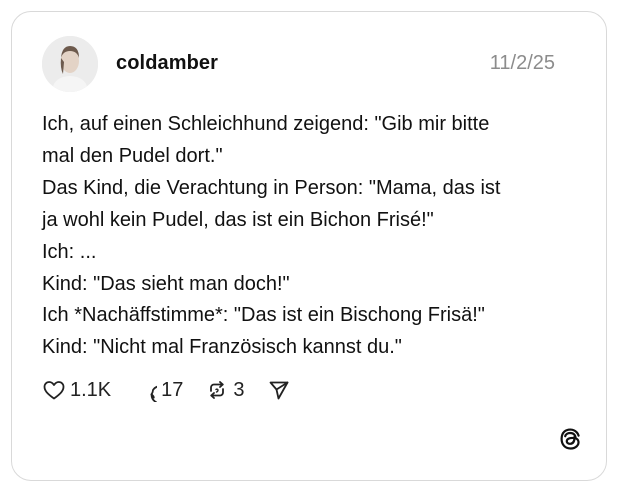 This screenshot has height=493, width=620. Describe the element at coordinates (217, 390) in the screenshot. I see `repost-icon` at that location.